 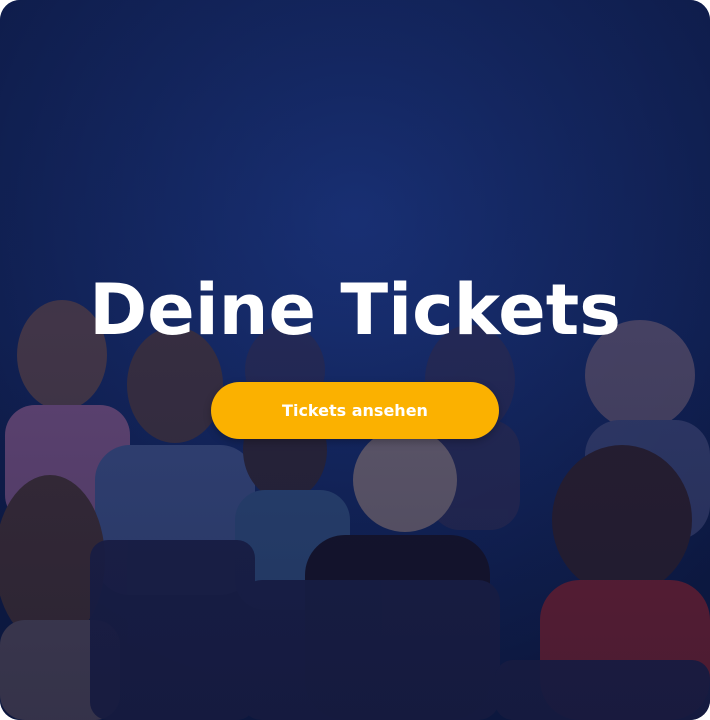 What do you see at coordinates (355, 310) in the screenshot?
I see `page-title: Deine Tickets` at bounding box center [355, 310].